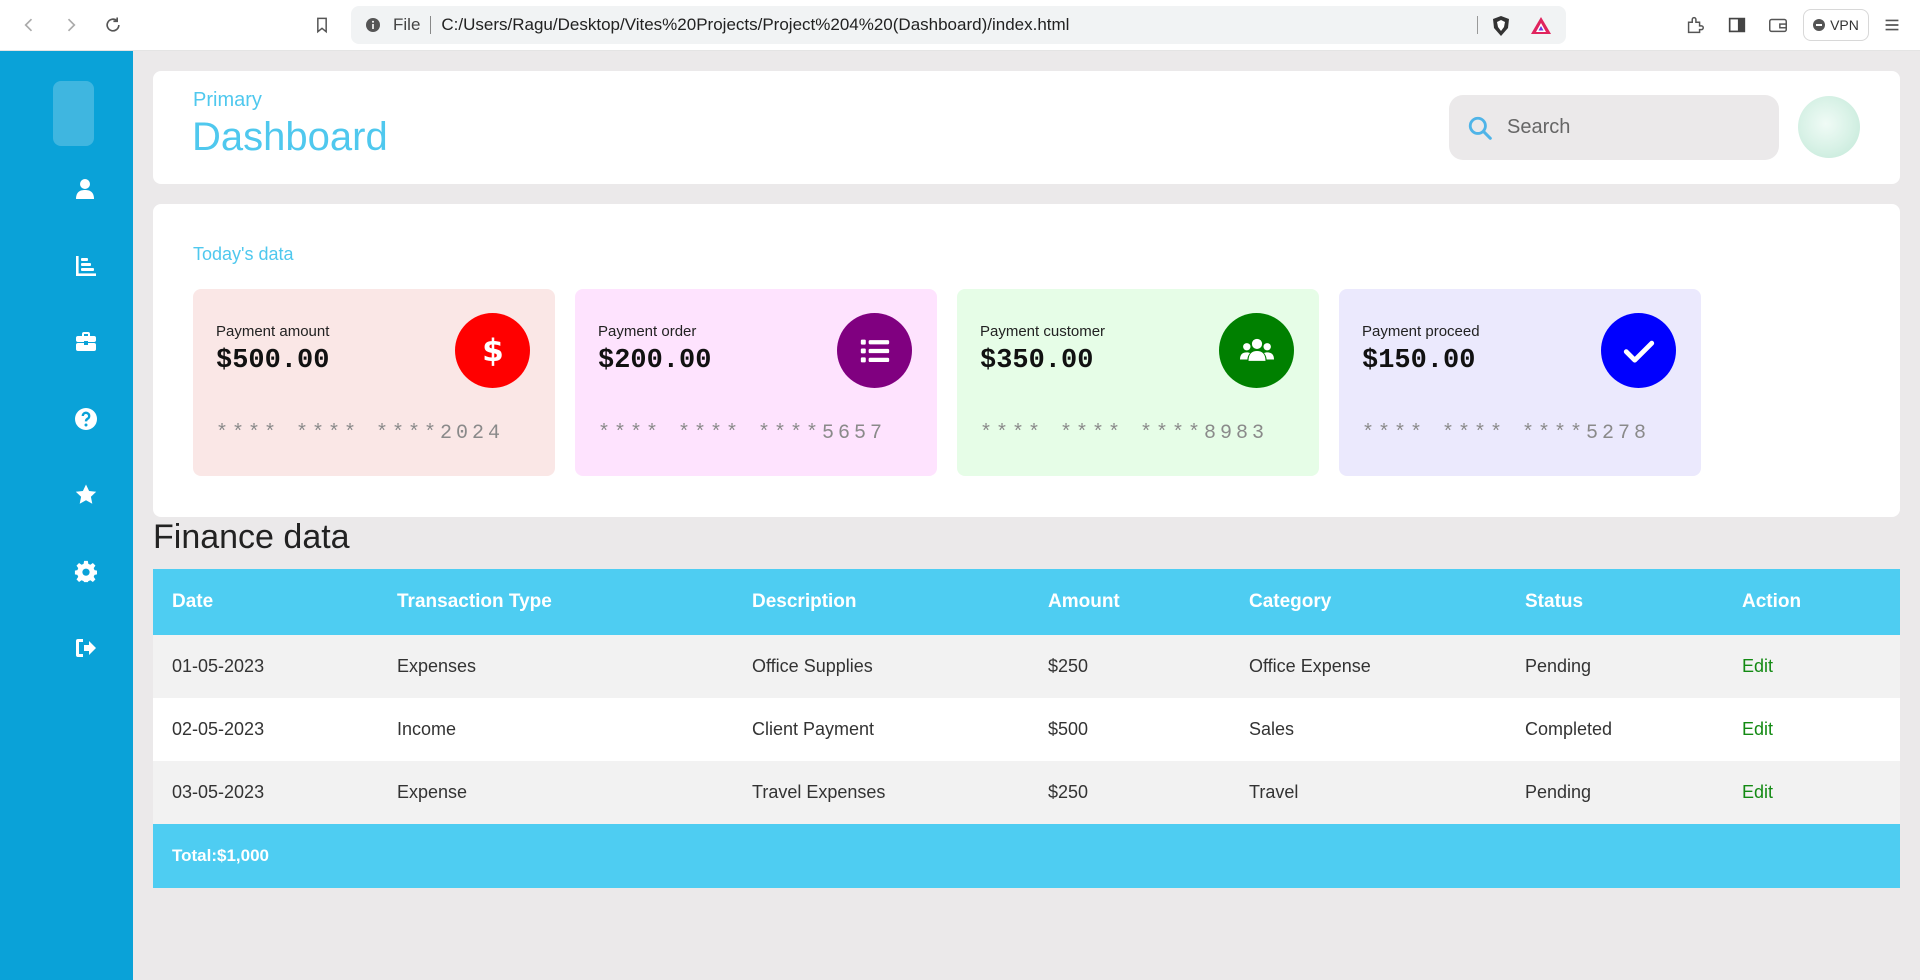 The height and width of the screenshot is (980, 1920). What do you see at coordinates (85, 189) in the screenshot?
I see `user-icon` at bounding box center [85, 189].